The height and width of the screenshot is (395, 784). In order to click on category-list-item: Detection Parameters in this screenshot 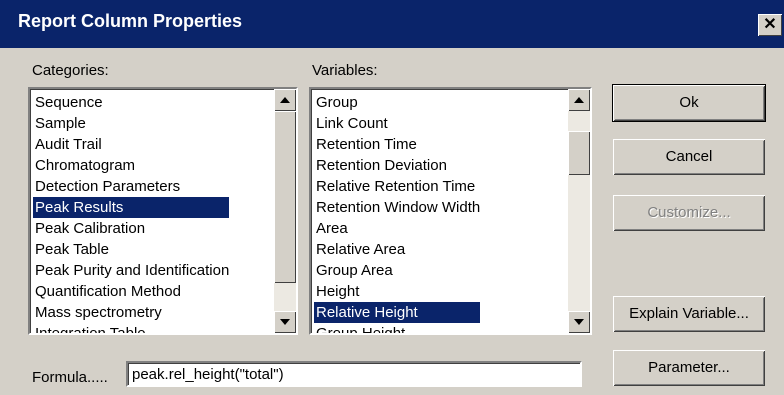, I will do `click(131, 186)`.